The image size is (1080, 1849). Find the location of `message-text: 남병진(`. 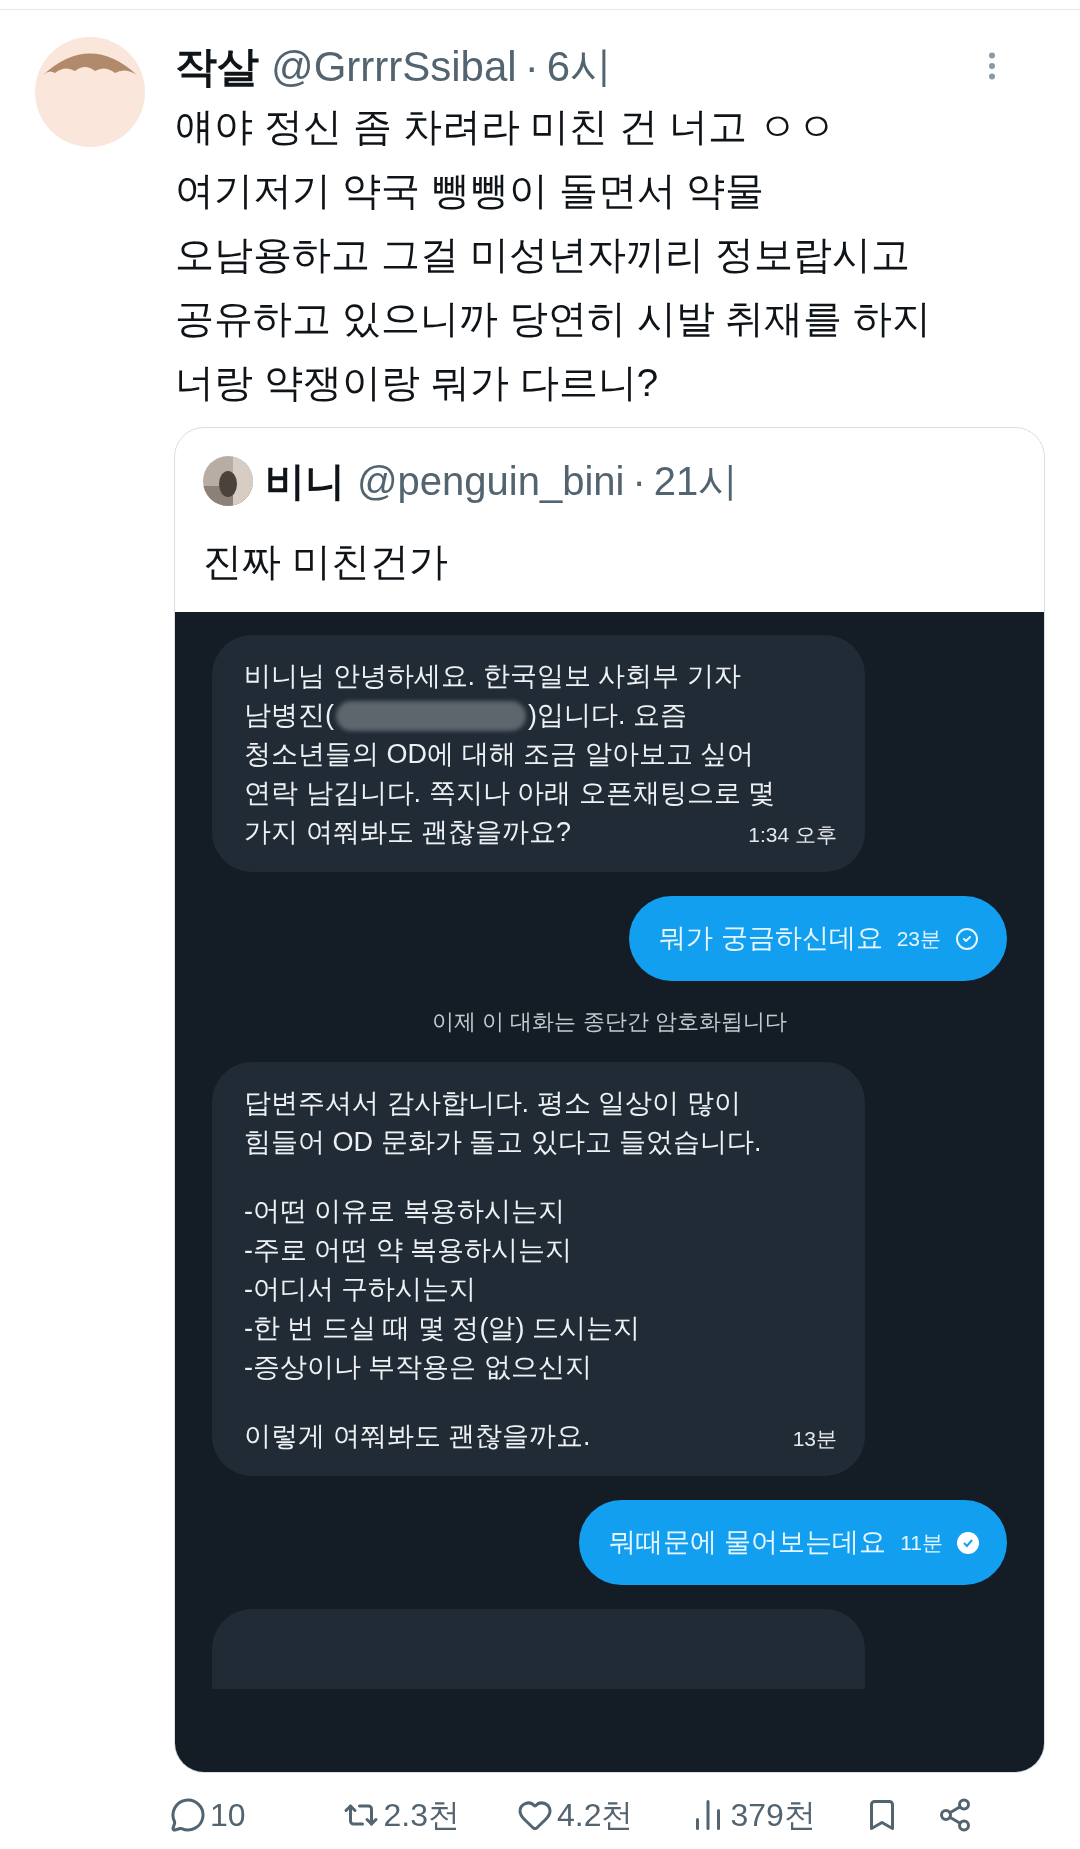

message-text: 남병진( is located at coordinates (289, 716).